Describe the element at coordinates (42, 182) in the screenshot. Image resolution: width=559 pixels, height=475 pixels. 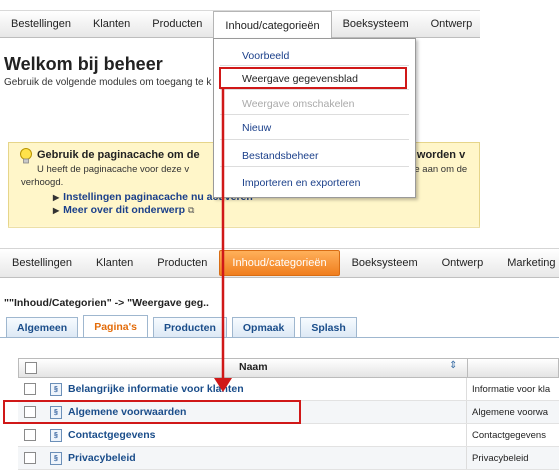
I see `notice-text-line2: verhoogd.` at that location.